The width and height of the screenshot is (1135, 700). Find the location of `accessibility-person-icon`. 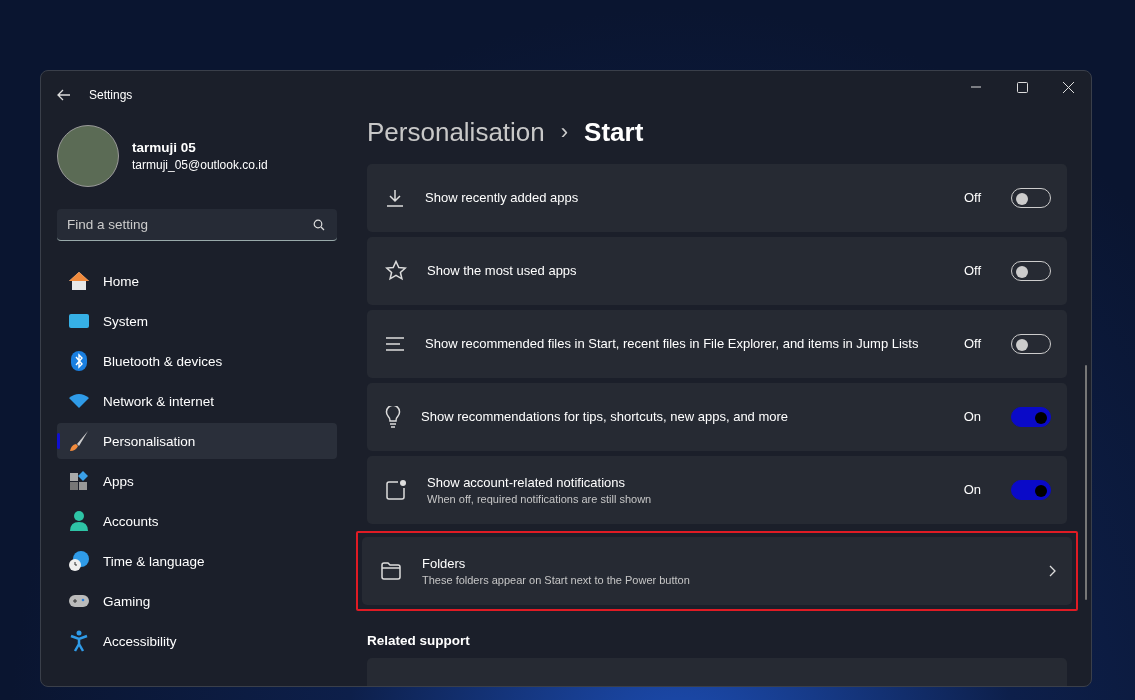

accessibility-person-icon is located at coordinates (79, 641).